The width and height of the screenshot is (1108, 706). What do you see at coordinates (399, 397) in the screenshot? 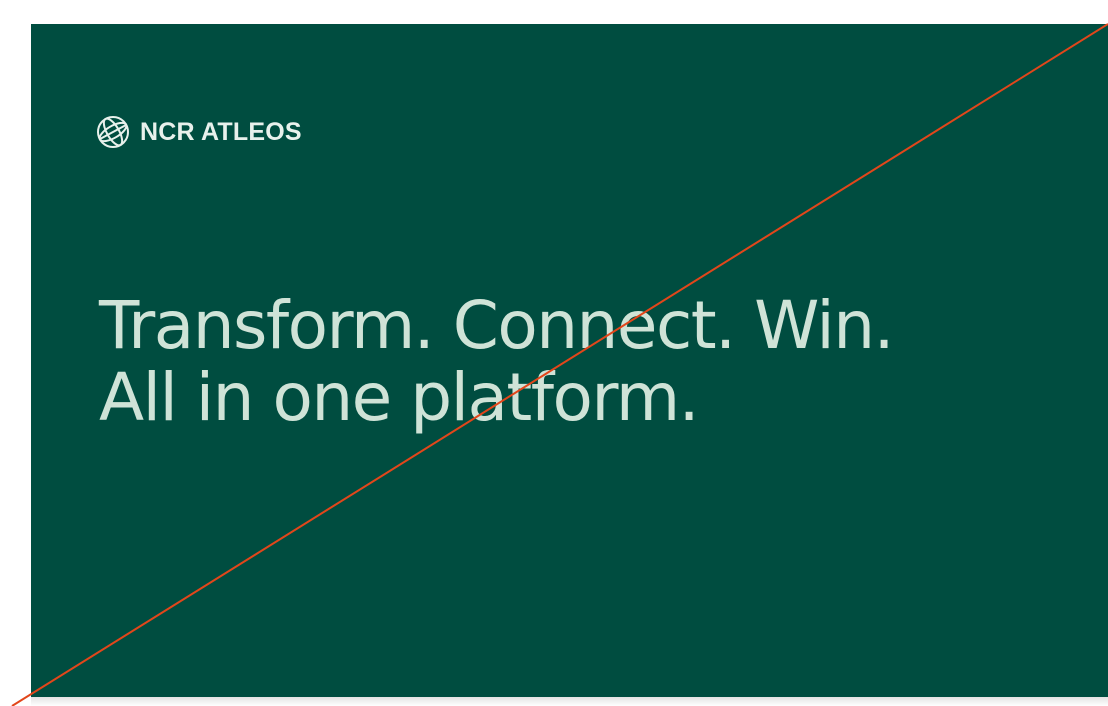
I see `headline-line-2: All in one platform.` at bounding box center [399, 397].